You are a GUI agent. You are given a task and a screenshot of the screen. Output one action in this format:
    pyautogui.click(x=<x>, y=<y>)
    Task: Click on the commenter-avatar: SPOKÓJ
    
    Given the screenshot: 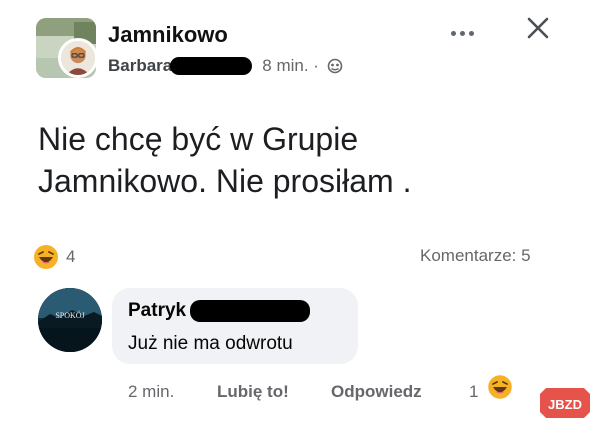 What is the action you would take?
    pyautogui.click(x=70, y=320)
    